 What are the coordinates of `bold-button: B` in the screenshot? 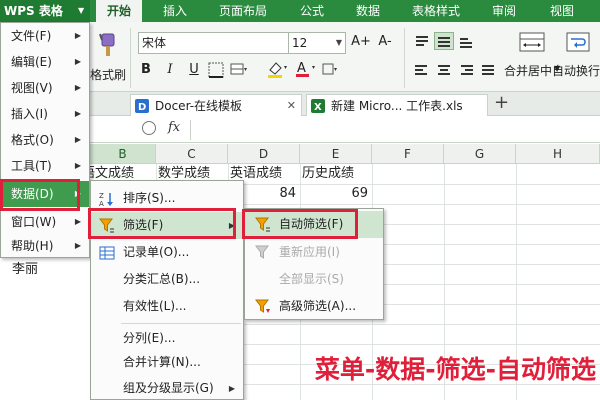 It's located at (146, 70).